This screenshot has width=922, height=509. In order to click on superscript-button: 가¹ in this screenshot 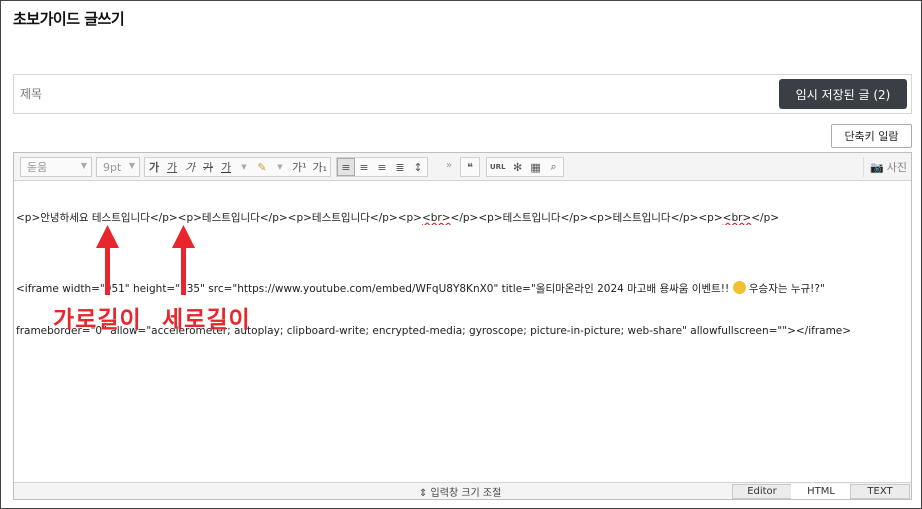, I will do `click(299, 167)`.